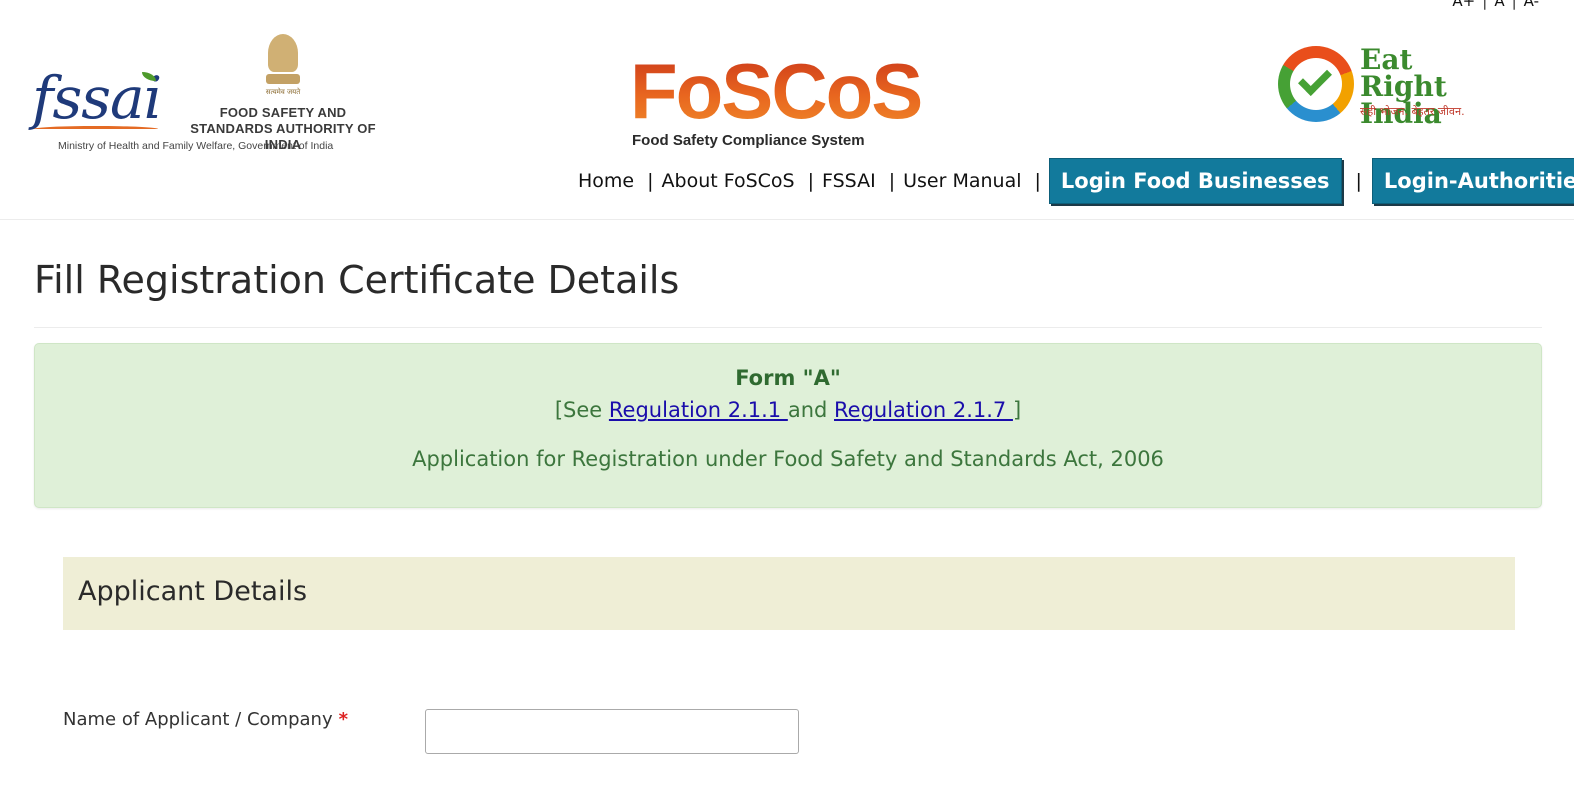  Describe the element at coordinates (97, 101) in the screenshot. I see `fssai-logo: fssai` at that location.